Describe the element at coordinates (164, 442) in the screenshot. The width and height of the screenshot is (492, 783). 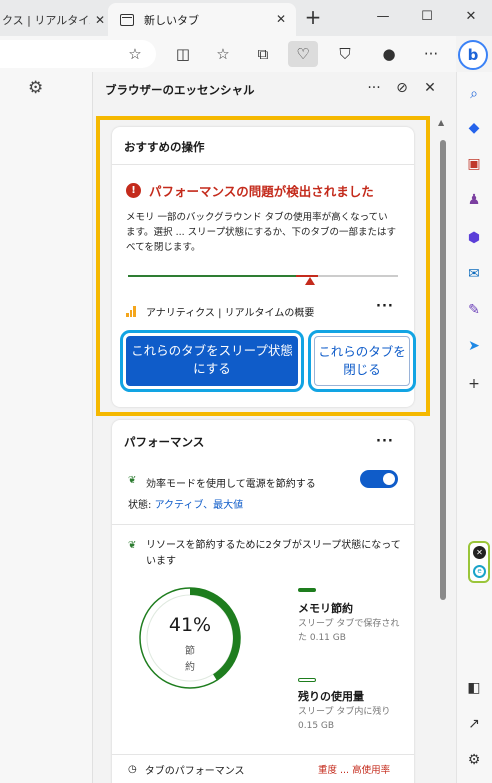
I see `performance-title: パフォーマンス` at that location.